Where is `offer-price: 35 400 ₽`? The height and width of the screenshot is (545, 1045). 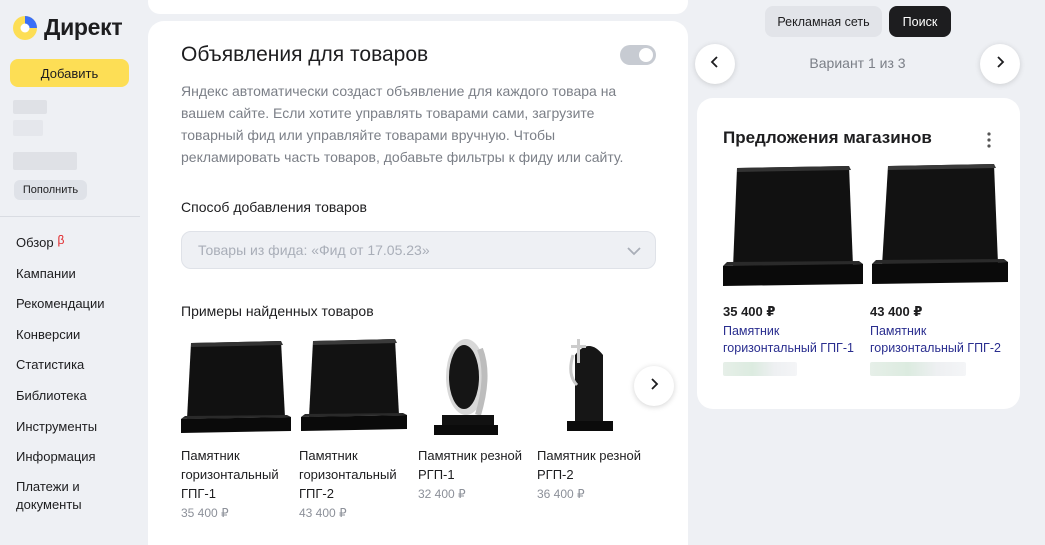
offer-price: 35 400 ₽ is located at coordinates (749, 311).